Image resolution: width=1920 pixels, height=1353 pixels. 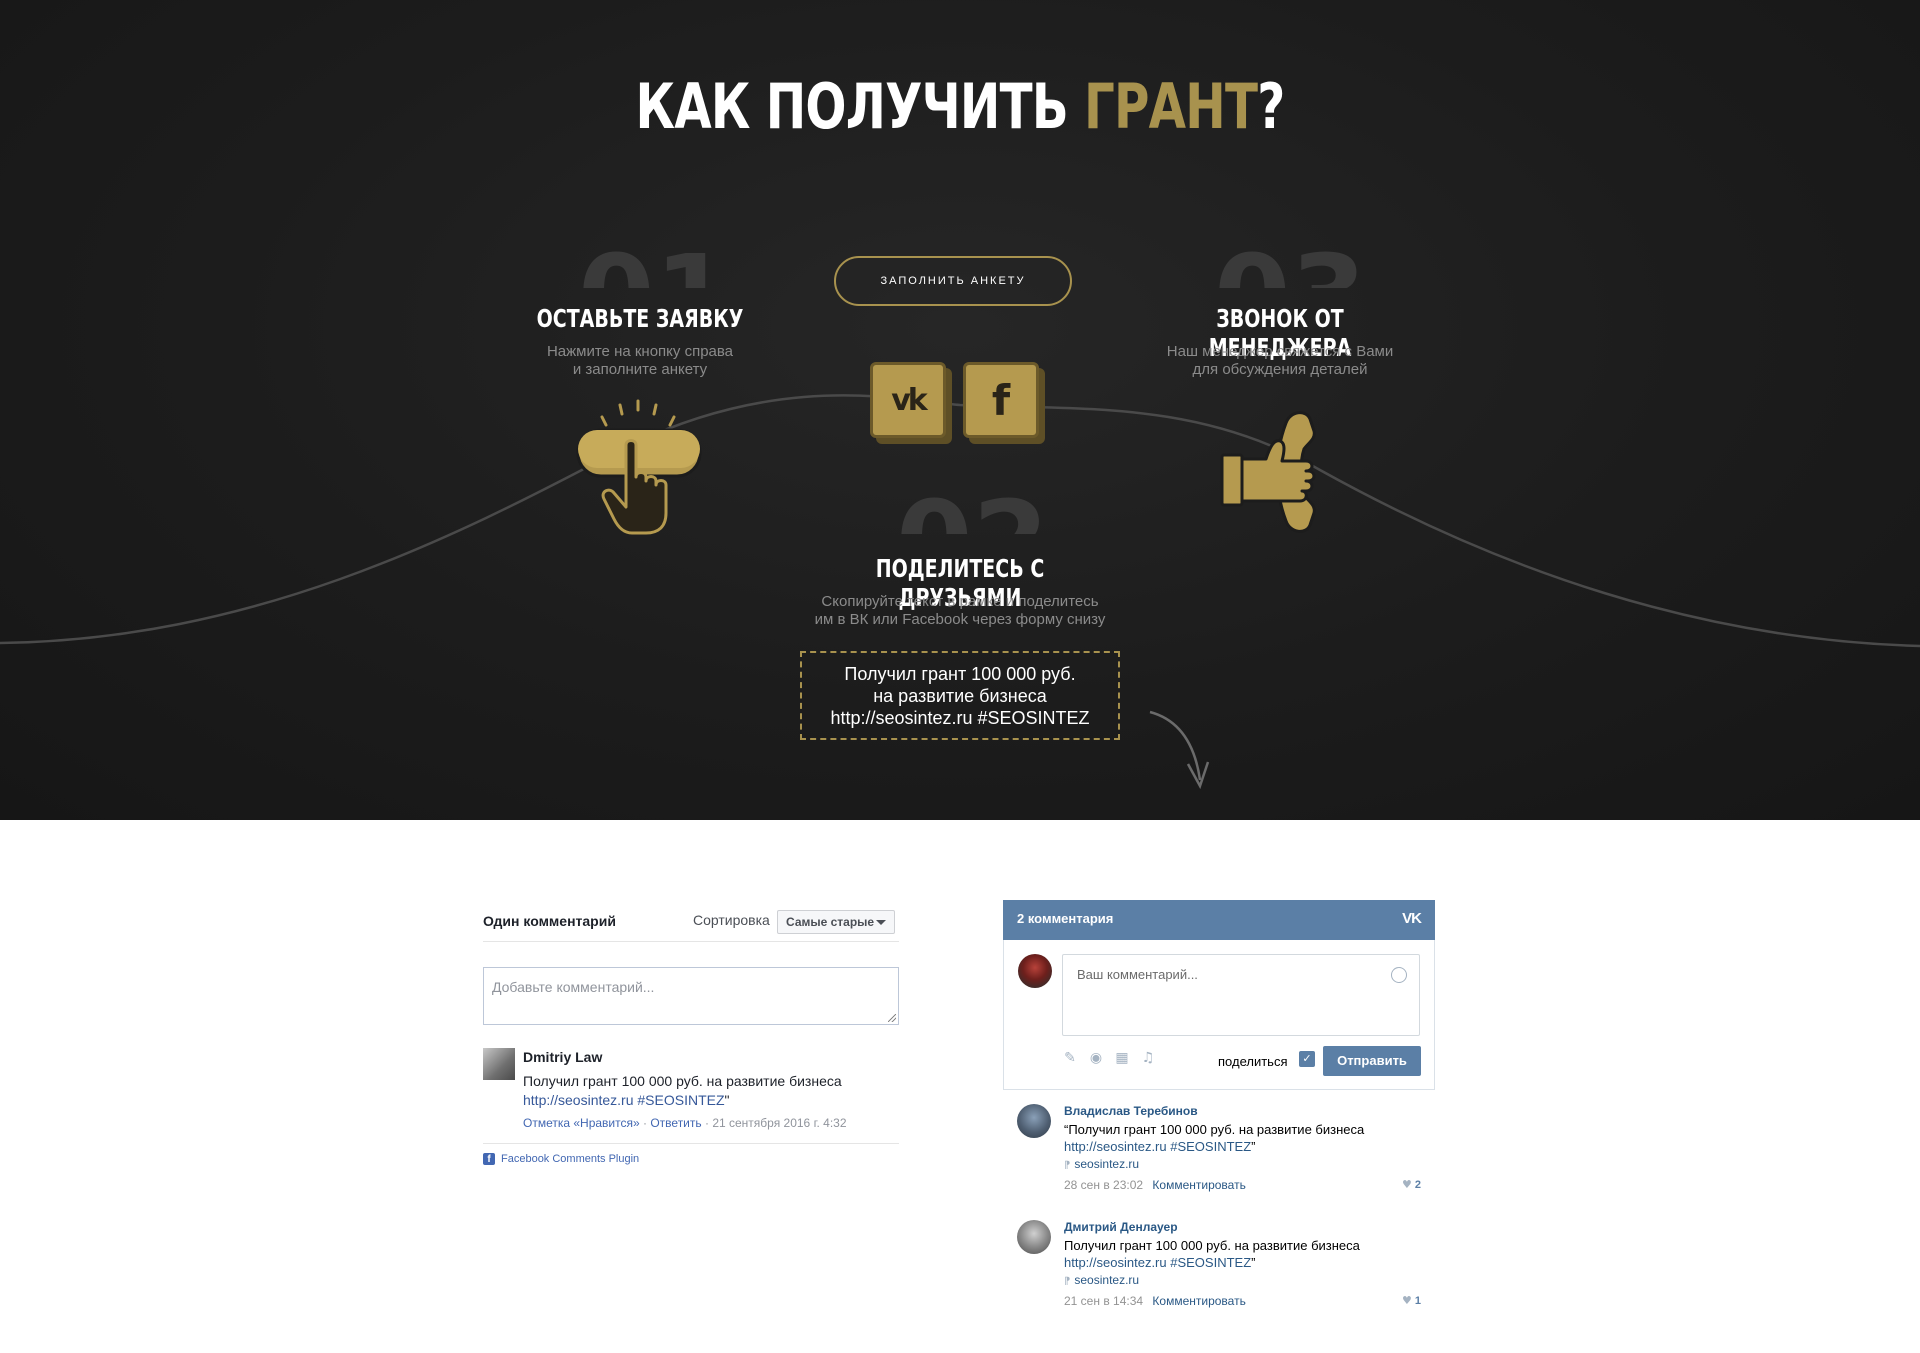 What do you see at coordinates (953, 281) in the screenshot?
I see `fill-form-button: ЗАПОЛНИТЬ АНКЕТУ` at bounding box center [953, 281].